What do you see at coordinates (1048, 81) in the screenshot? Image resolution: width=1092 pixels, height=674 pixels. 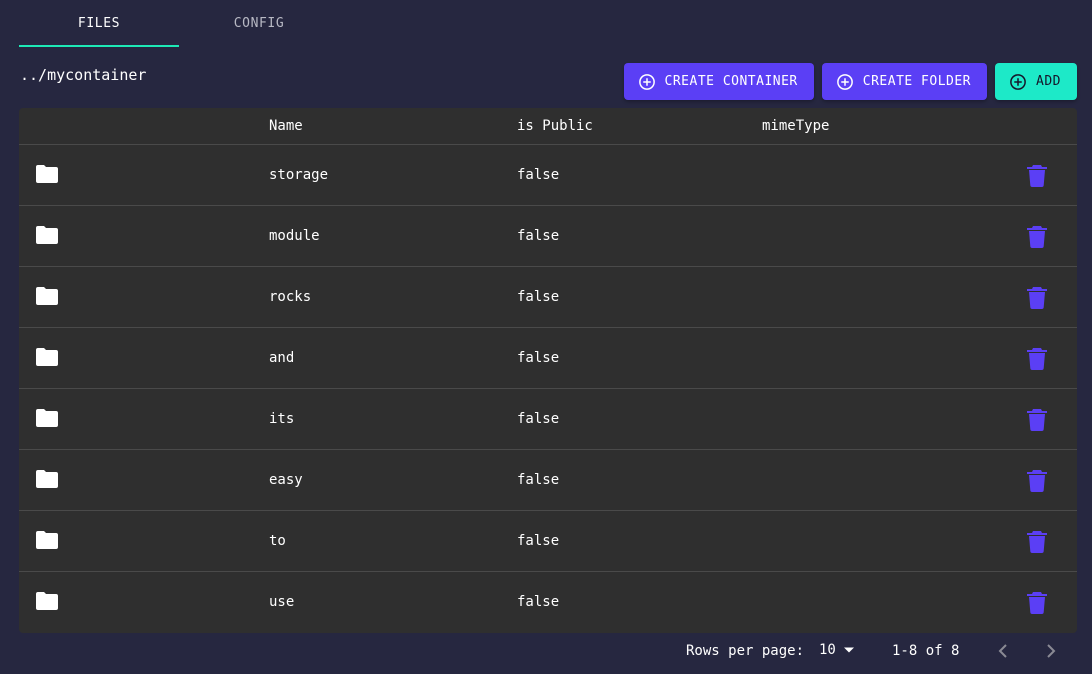 I see `add-label: ADD` at bounding box center [1048, 81].